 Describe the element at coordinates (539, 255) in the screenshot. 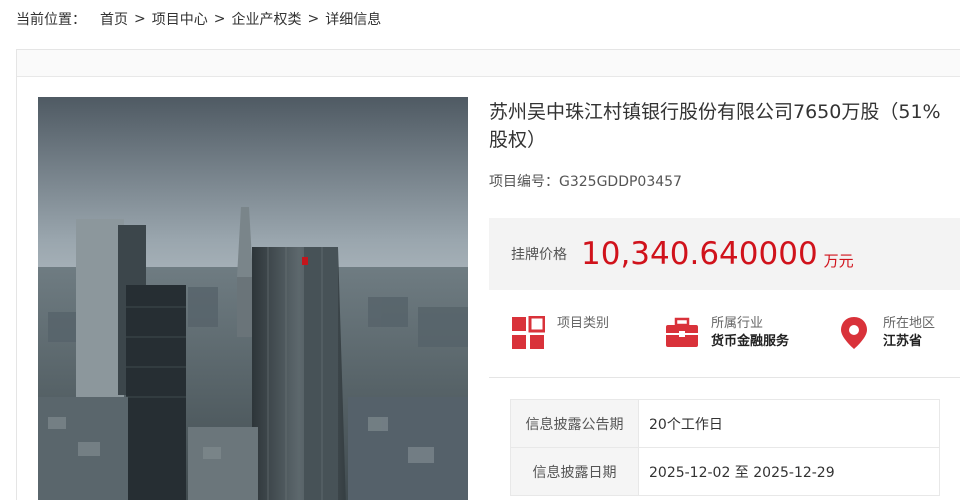

I see `listing-price-label: 挂牌价格` at that location.